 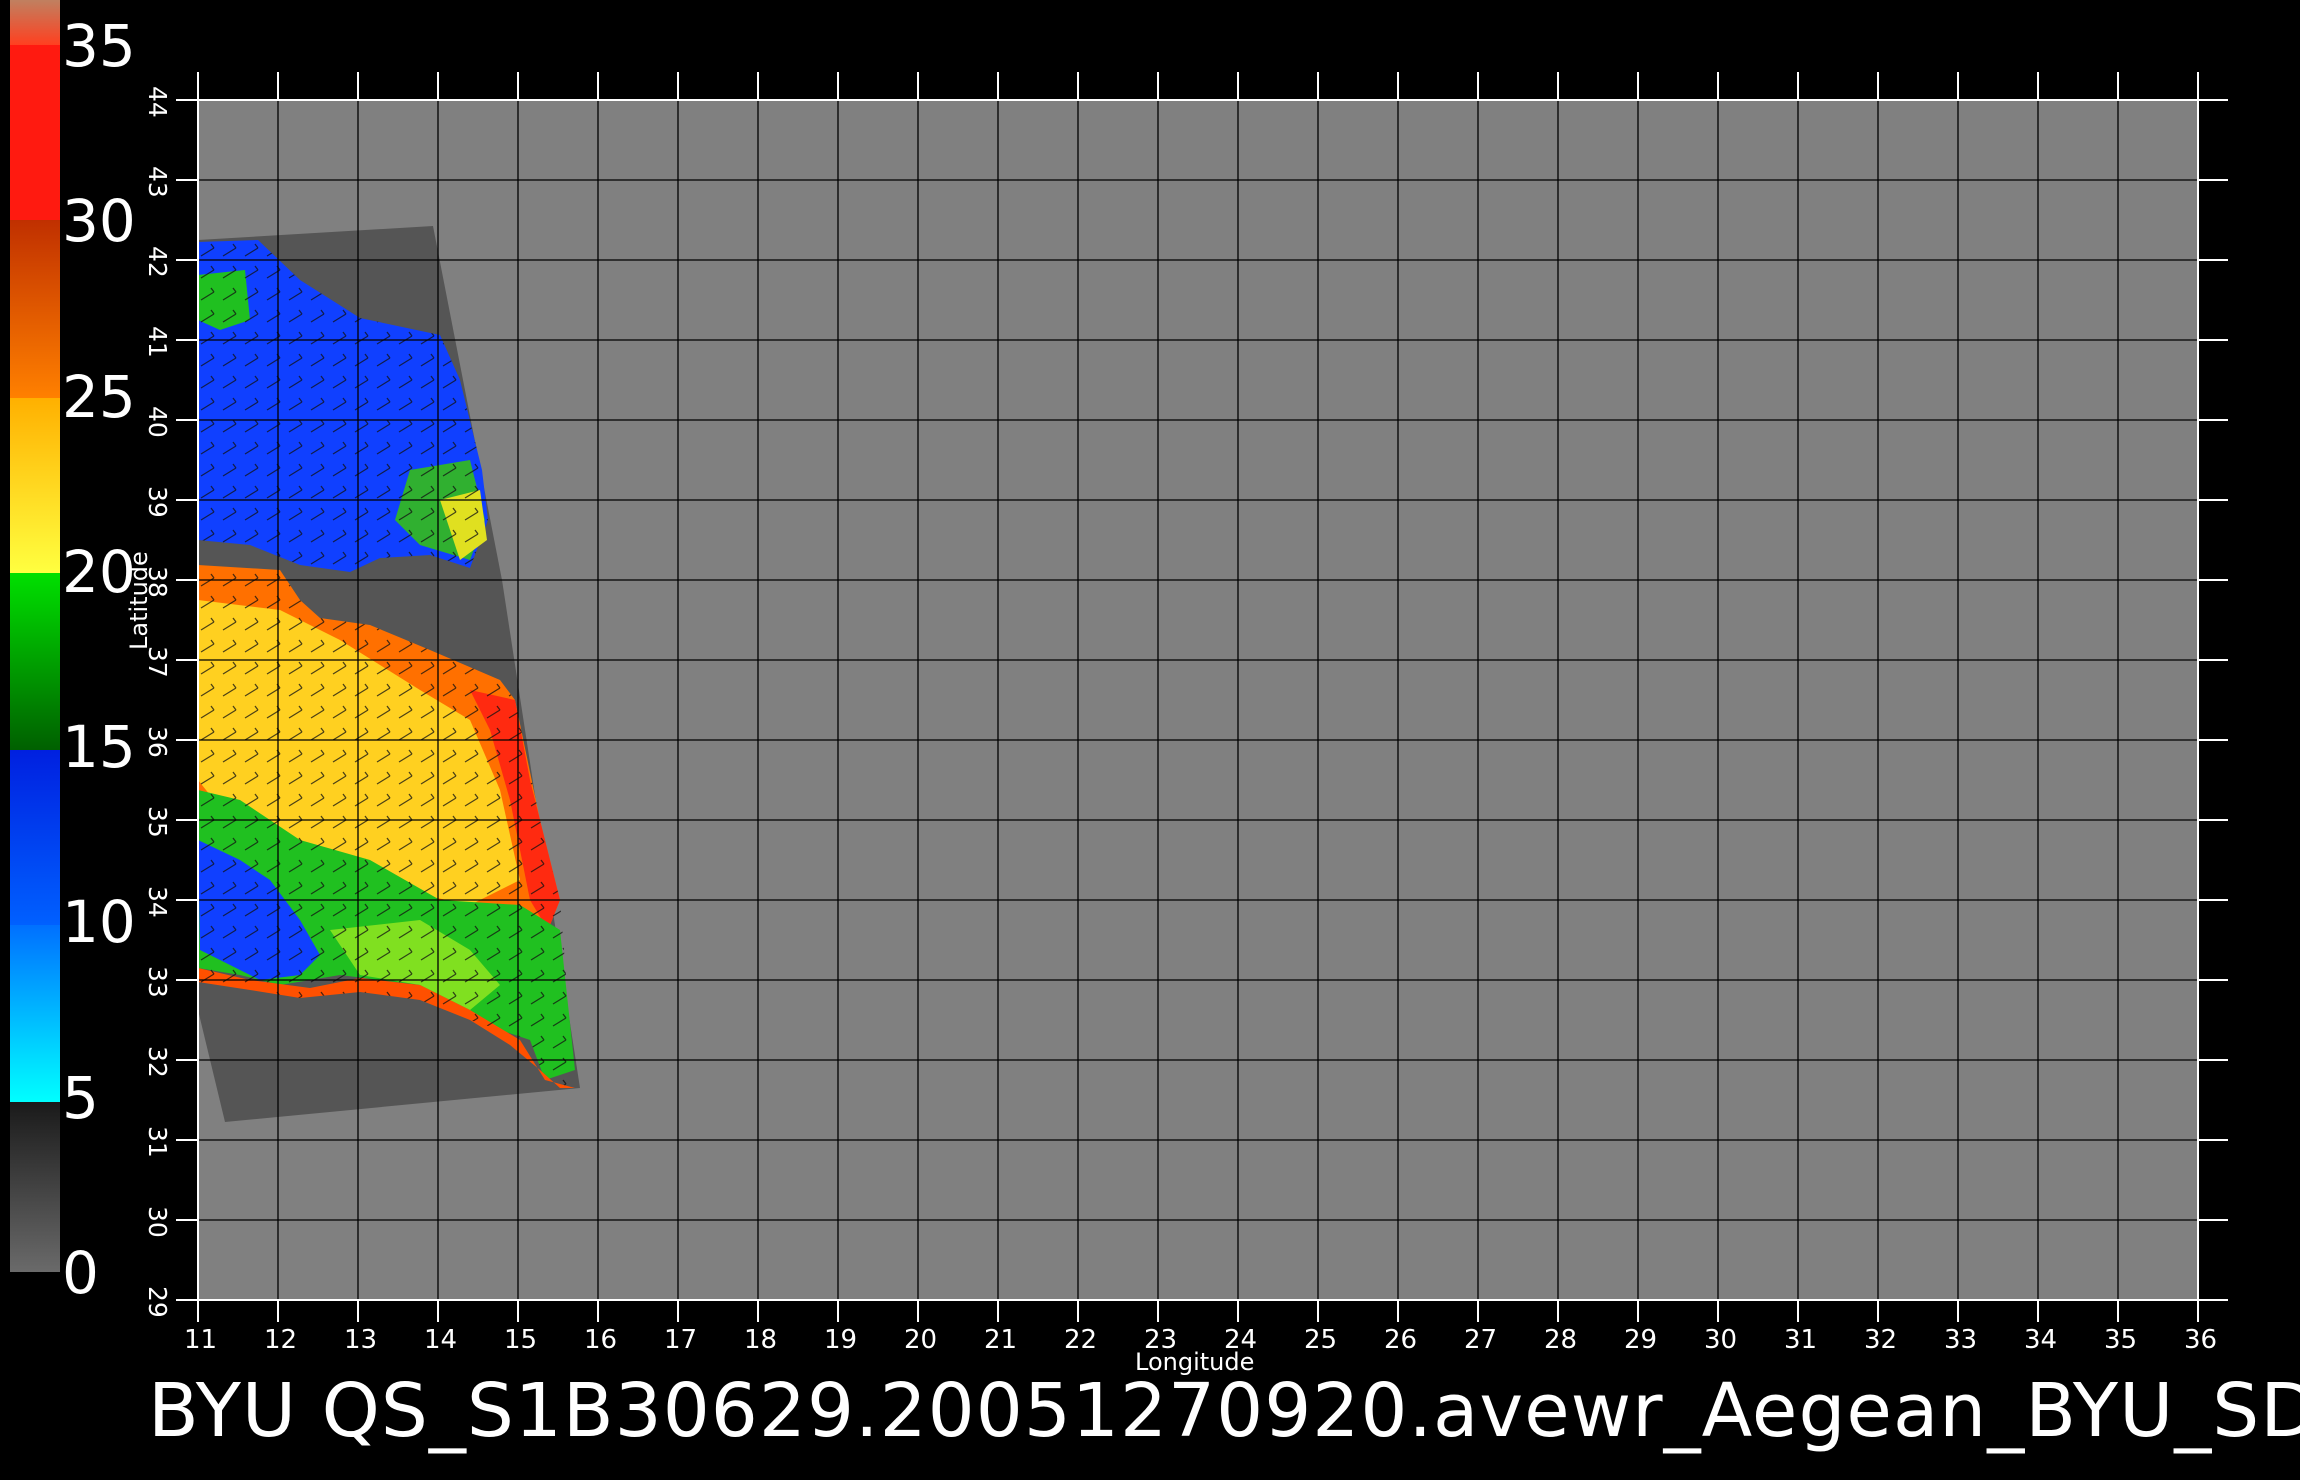 I want to click on colorbar-label: 10, so click(x=99, y=922).